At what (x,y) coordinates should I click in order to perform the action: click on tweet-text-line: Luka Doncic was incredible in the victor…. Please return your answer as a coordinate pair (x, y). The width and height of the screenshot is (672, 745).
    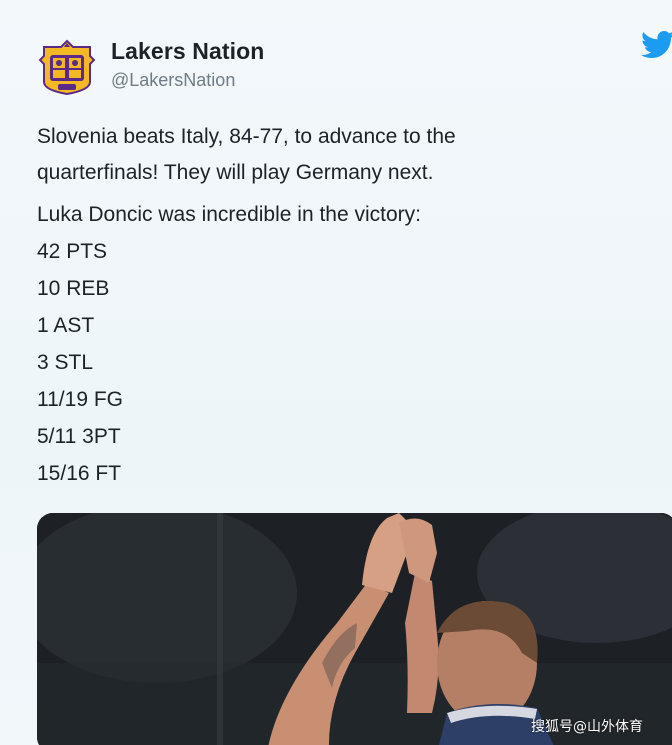
    Looking at the image, I should click on (229, 214).